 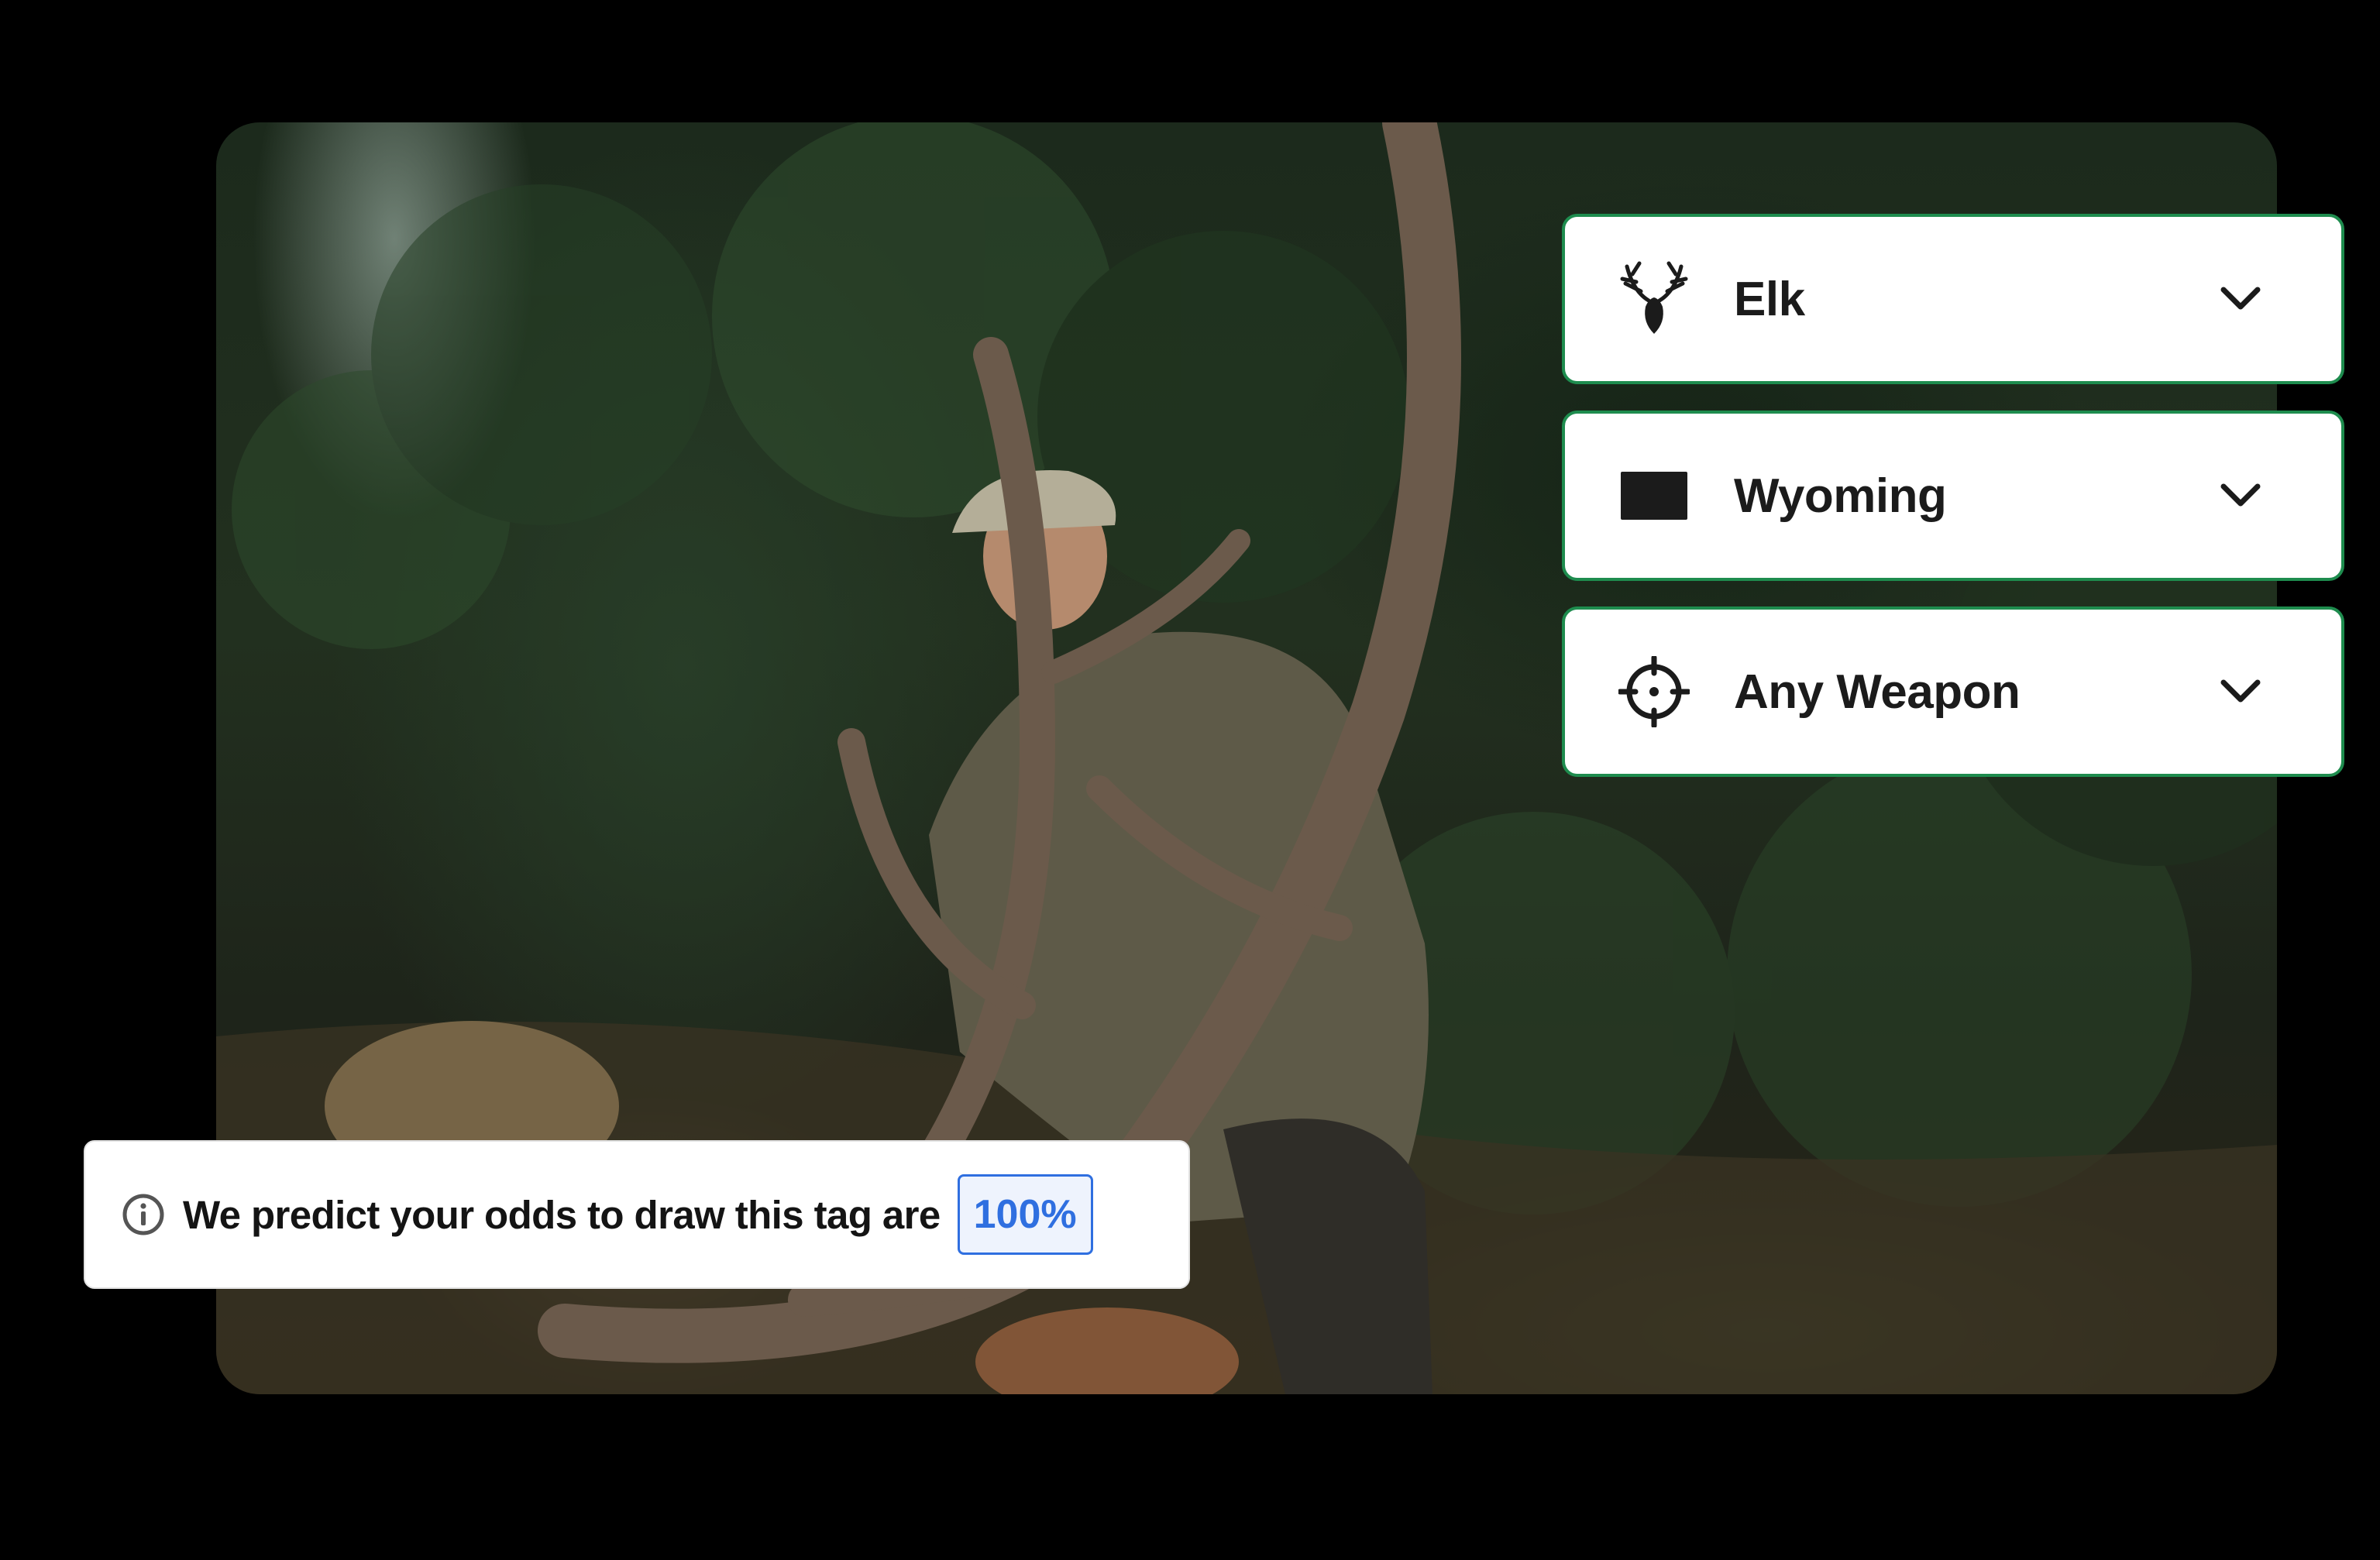 What do you see at coordinates (1770, 299) in the screenshot?
I see `species-label: Elk` at bounding box center [1770, 299].